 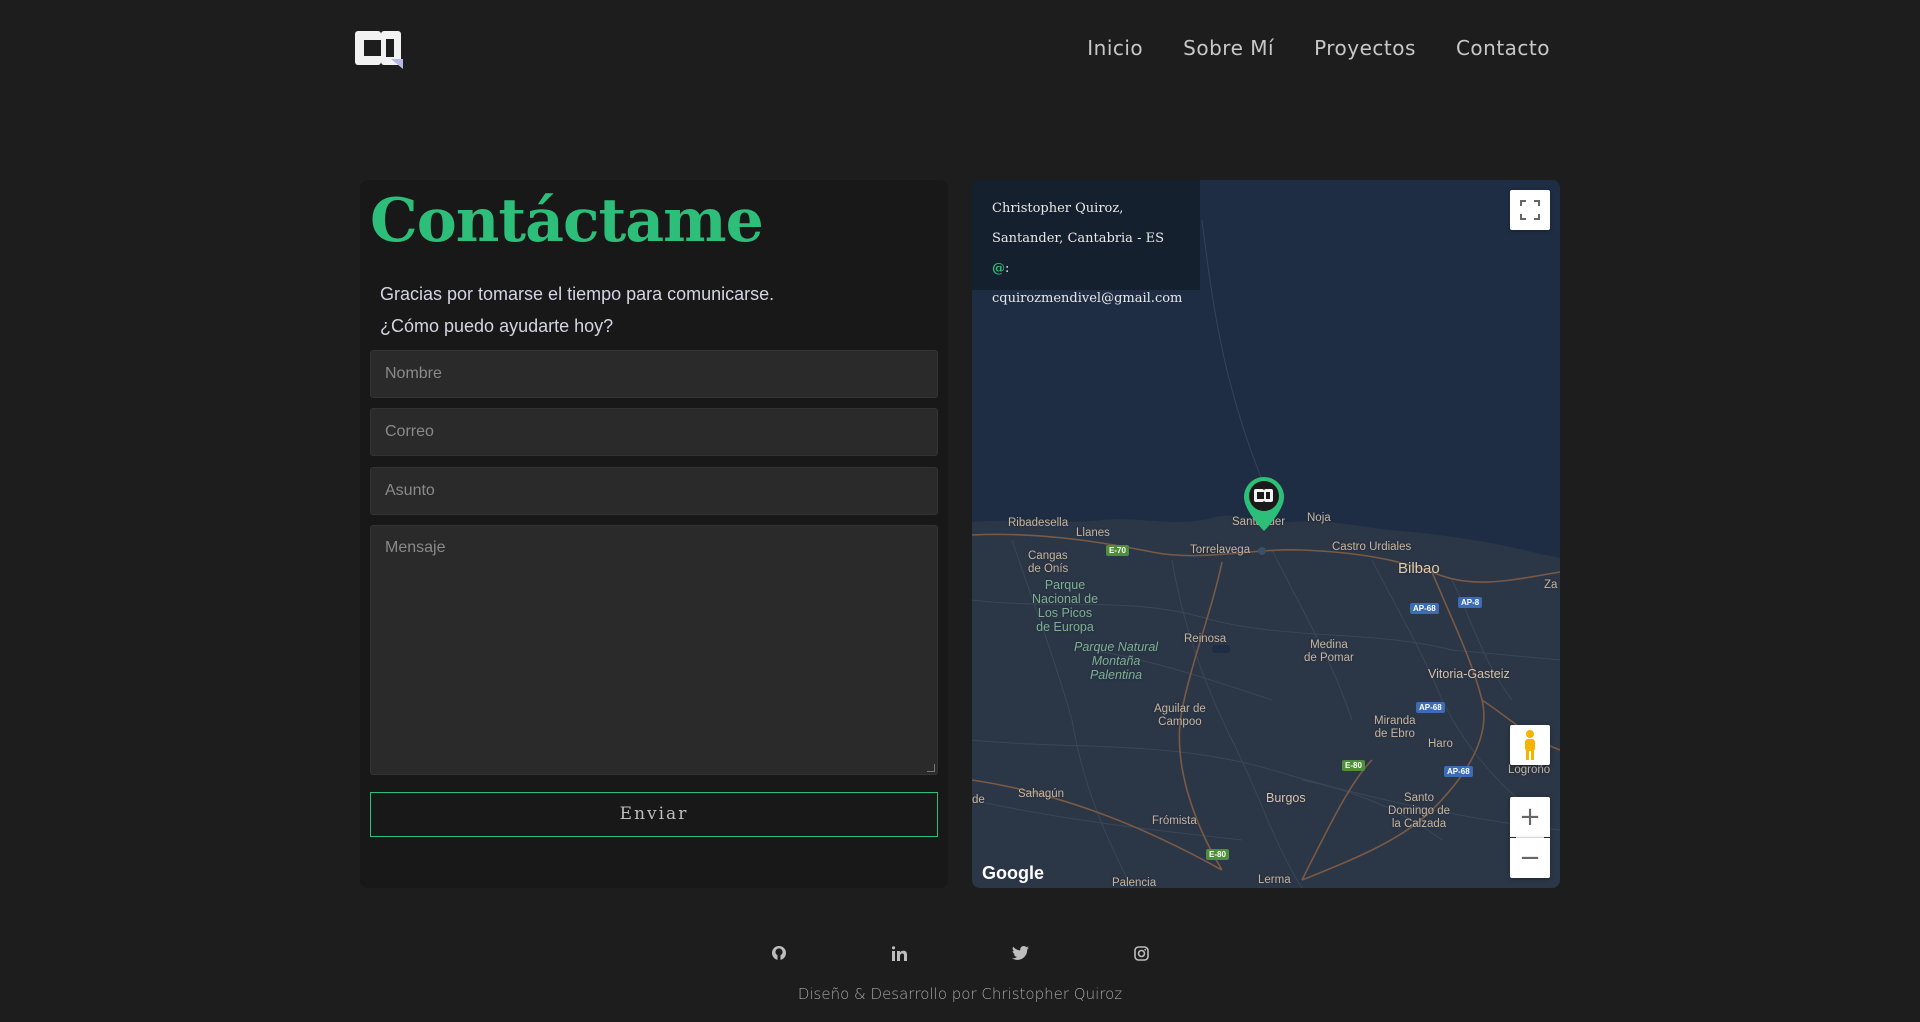 I want to click on github-icon, so click(x=779, y=953).